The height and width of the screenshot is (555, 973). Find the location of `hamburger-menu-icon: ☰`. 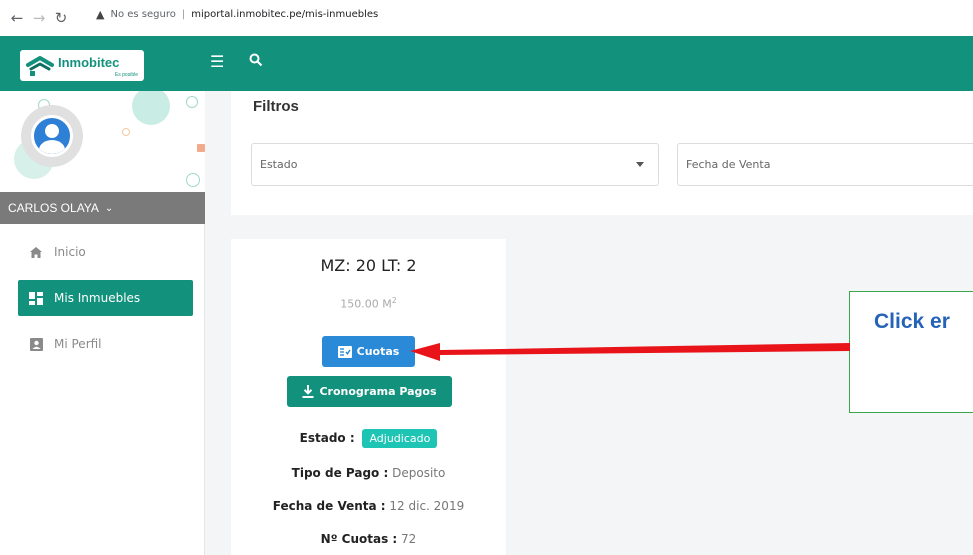

hamburger-menu-icon: ☰ is located at coordinates (217, 62).